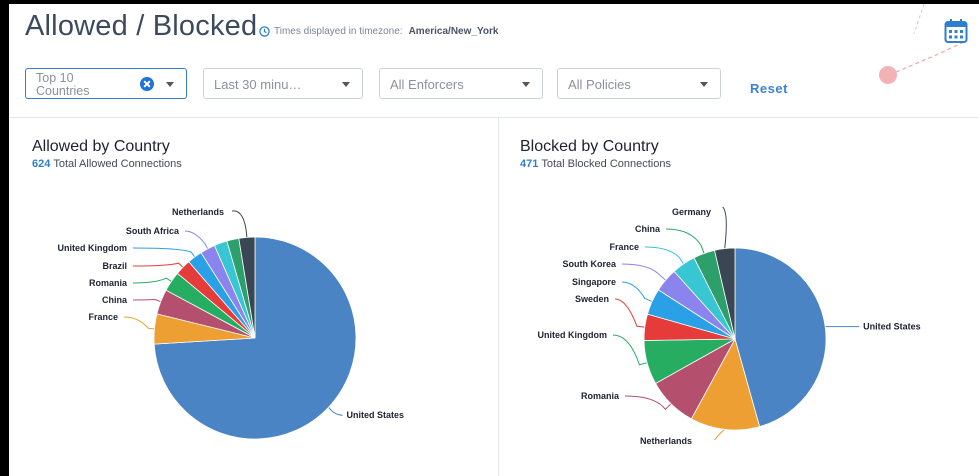  What do you see at coordinates (196, 240) in the screenshot?
I see `leader-south-africa` at bounding box center [196, 240].